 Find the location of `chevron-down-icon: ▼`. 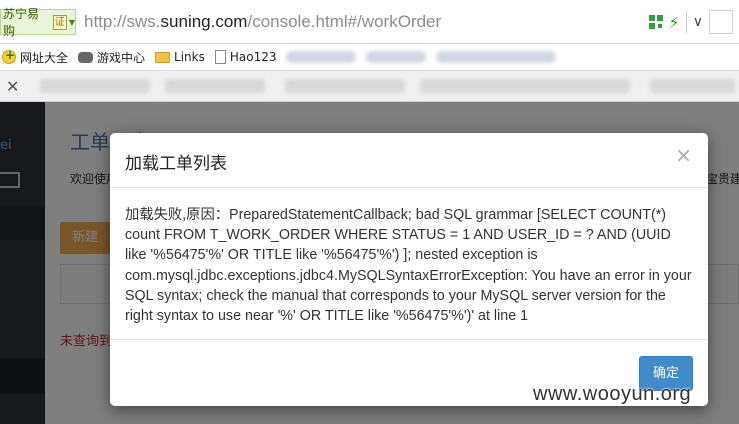

chevron-down-icon: ▼ is located at coordinates (72, 22).